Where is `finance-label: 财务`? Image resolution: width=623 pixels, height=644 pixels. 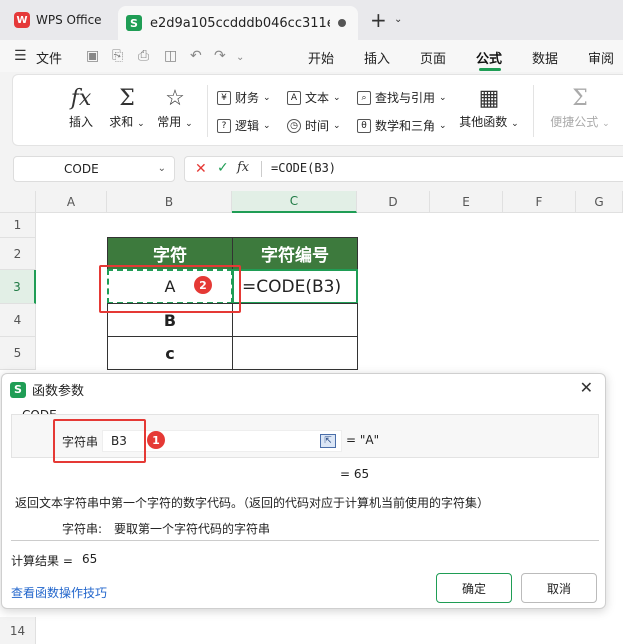
finance-label: 财务 is located at coordinates (247, 98).